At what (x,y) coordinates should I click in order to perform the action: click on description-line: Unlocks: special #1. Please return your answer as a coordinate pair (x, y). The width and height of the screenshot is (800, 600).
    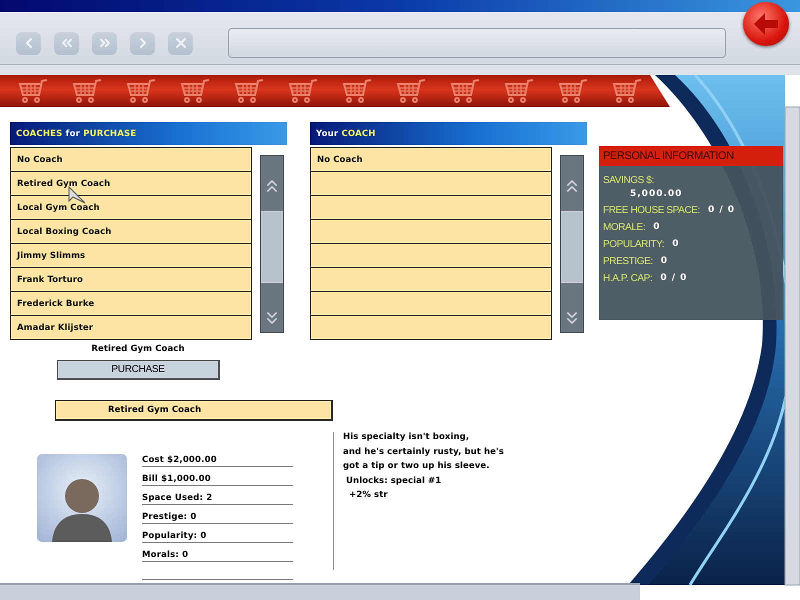
    Looking at the image, I should click on (393, 481).